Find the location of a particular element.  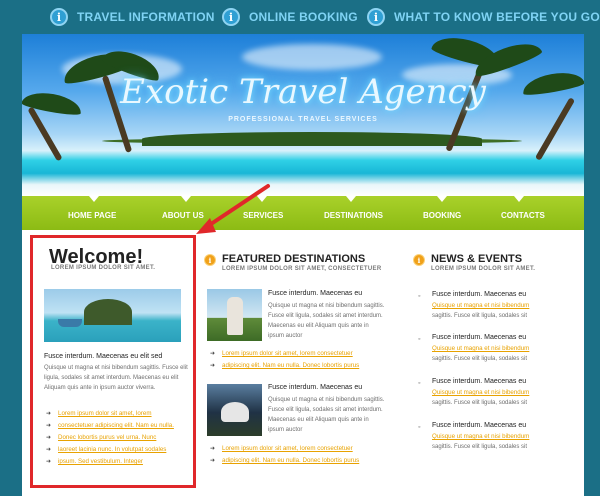

topnav-online-booking: i ONLINE BOOKING is located at coordinates (290, 17).